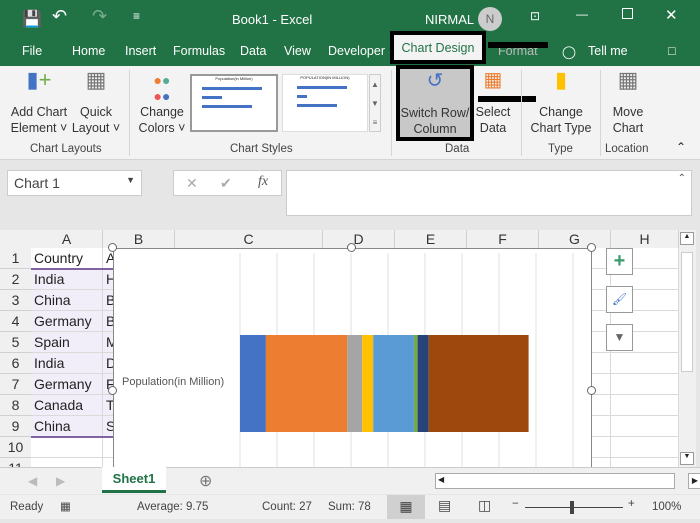 This screenshot has height=523, width=700. Describe the element at coordinates (297, 51) in the screenshot. I see `tab-view: View` at that location.